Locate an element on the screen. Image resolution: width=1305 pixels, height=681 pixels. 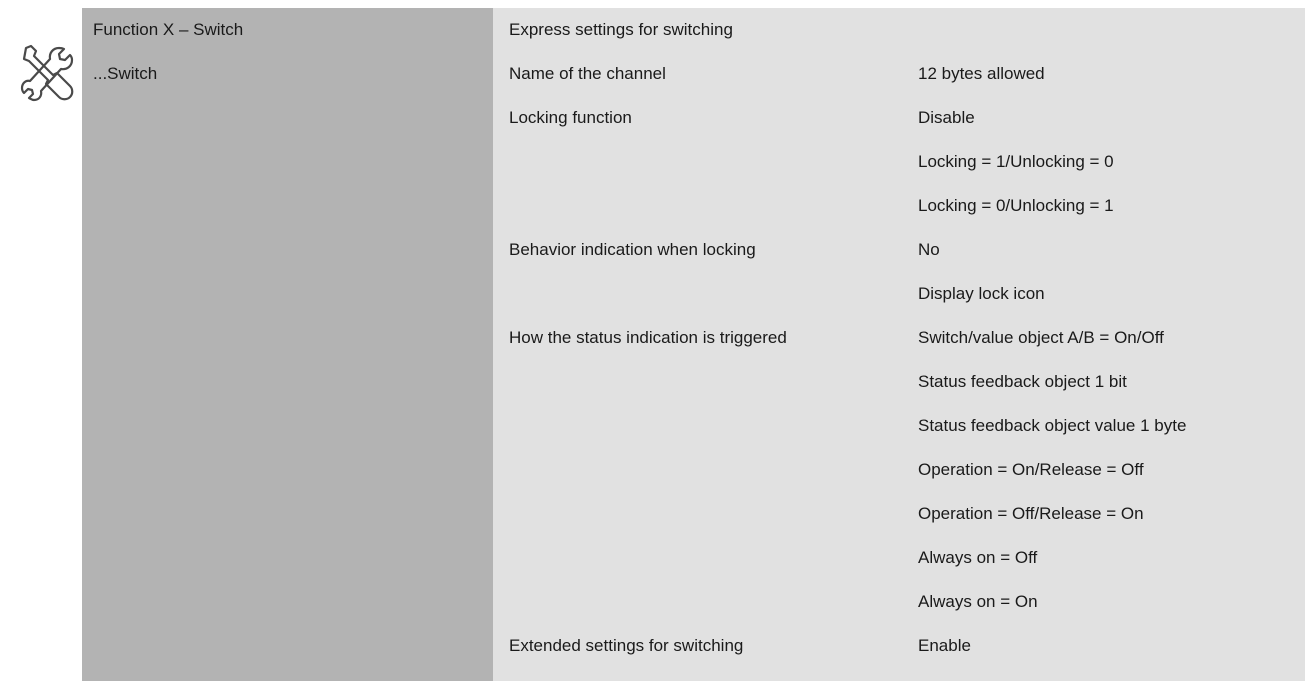
section-heading: Express settings for switching is located at coordinates (621, 29).